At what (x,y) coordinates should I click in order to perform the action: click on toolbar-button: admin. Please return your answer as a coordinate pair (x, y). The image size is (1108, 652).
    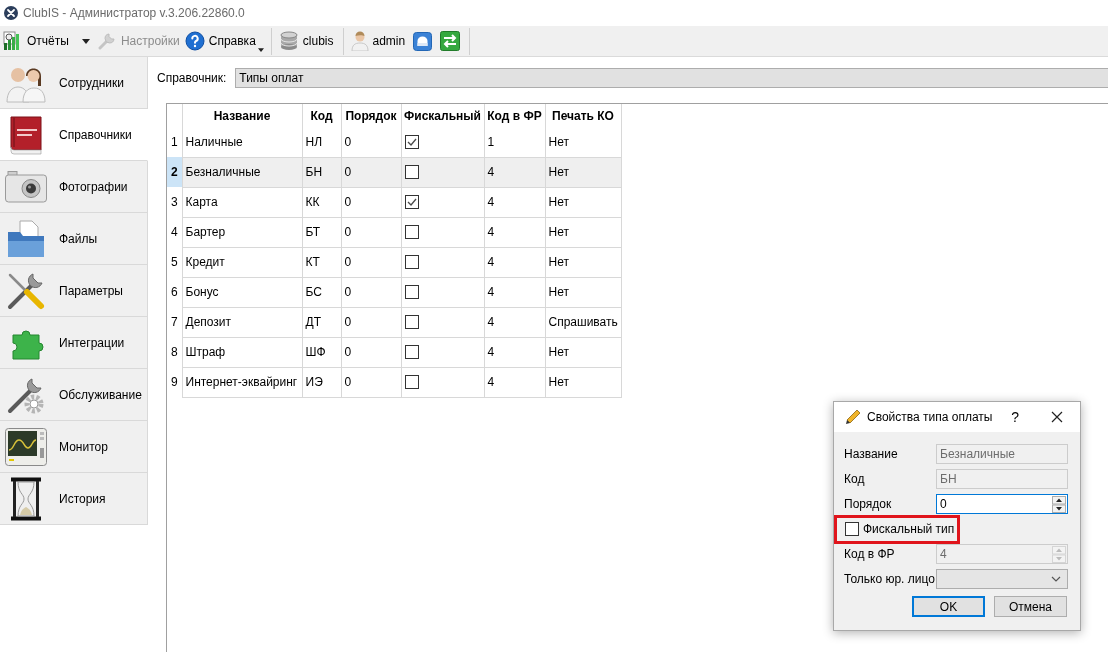
    Looking at the image, I should click on (379, 41).